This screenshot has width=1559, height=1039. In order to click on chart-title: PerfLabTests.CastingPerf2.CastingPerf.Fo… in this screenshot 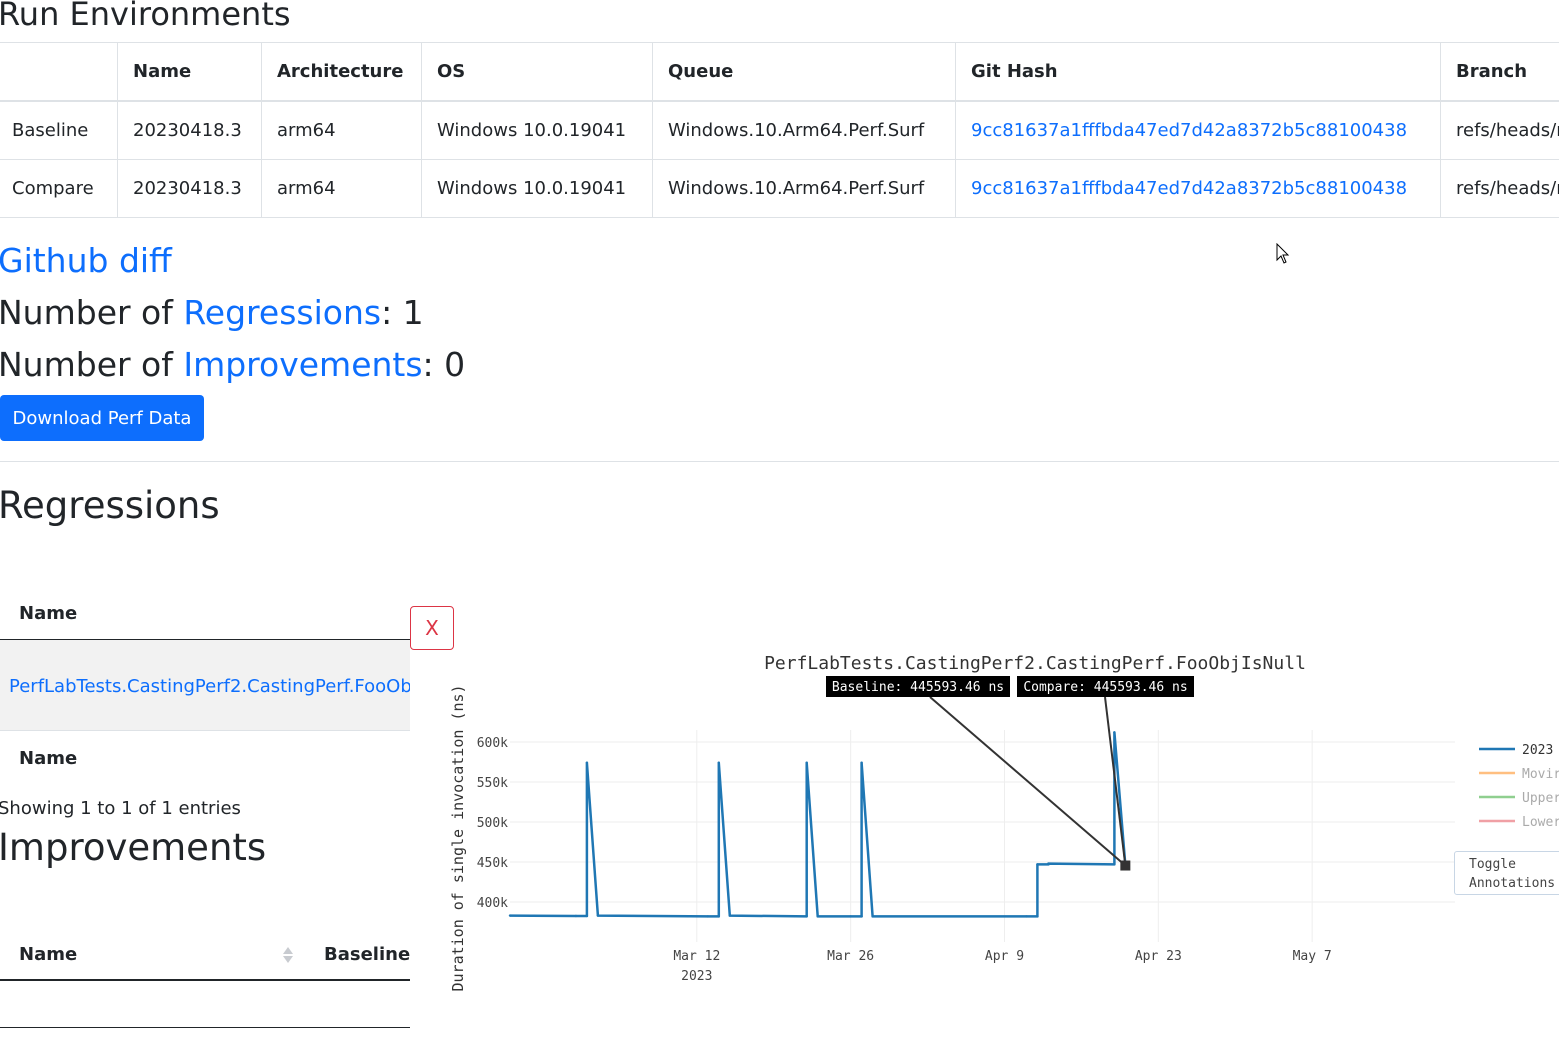, I will do `click(1035, 663)`.